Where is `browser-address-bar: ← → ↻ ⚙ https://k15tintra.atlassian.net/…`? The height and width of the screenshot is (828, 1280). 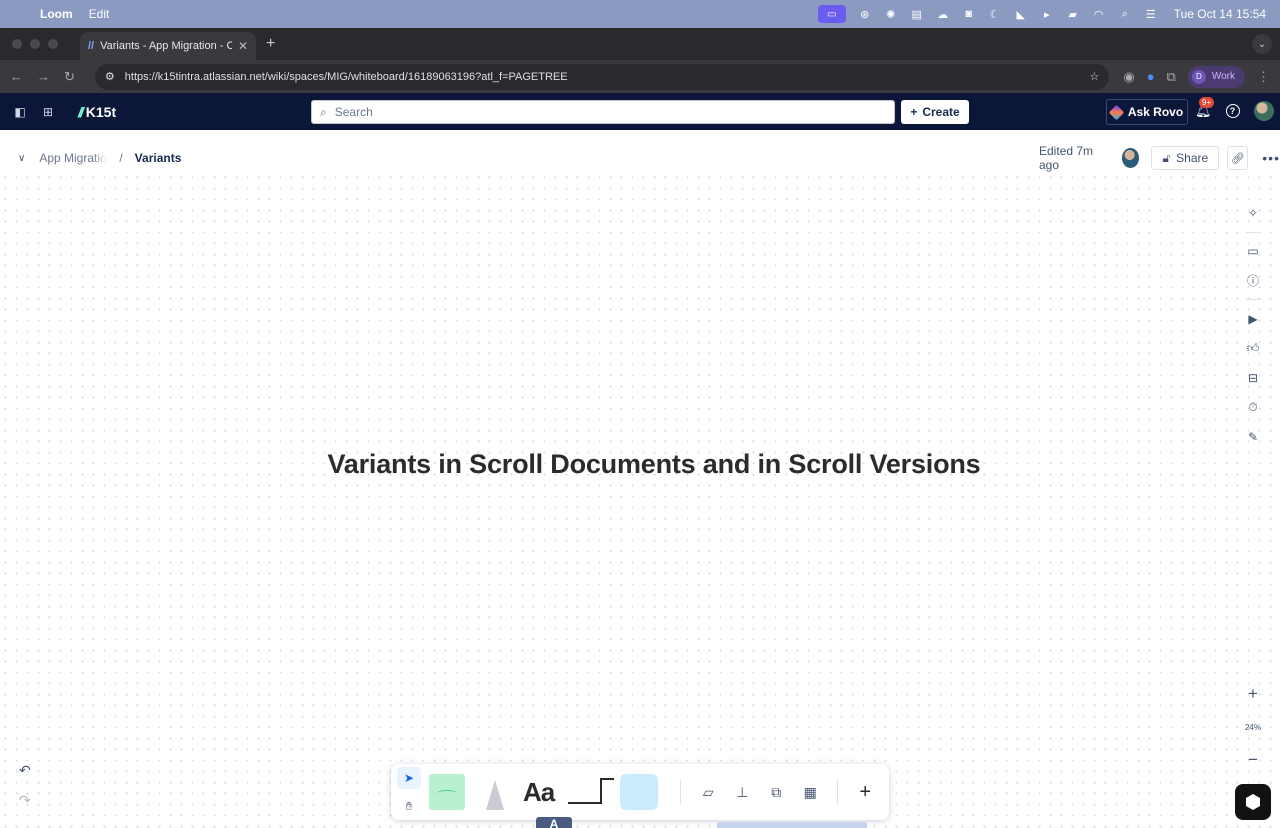 browser-address-bar: ← → ↻ ⚙ https://k15tintra.atlassian.net/… is located at coordinates (640, 76).